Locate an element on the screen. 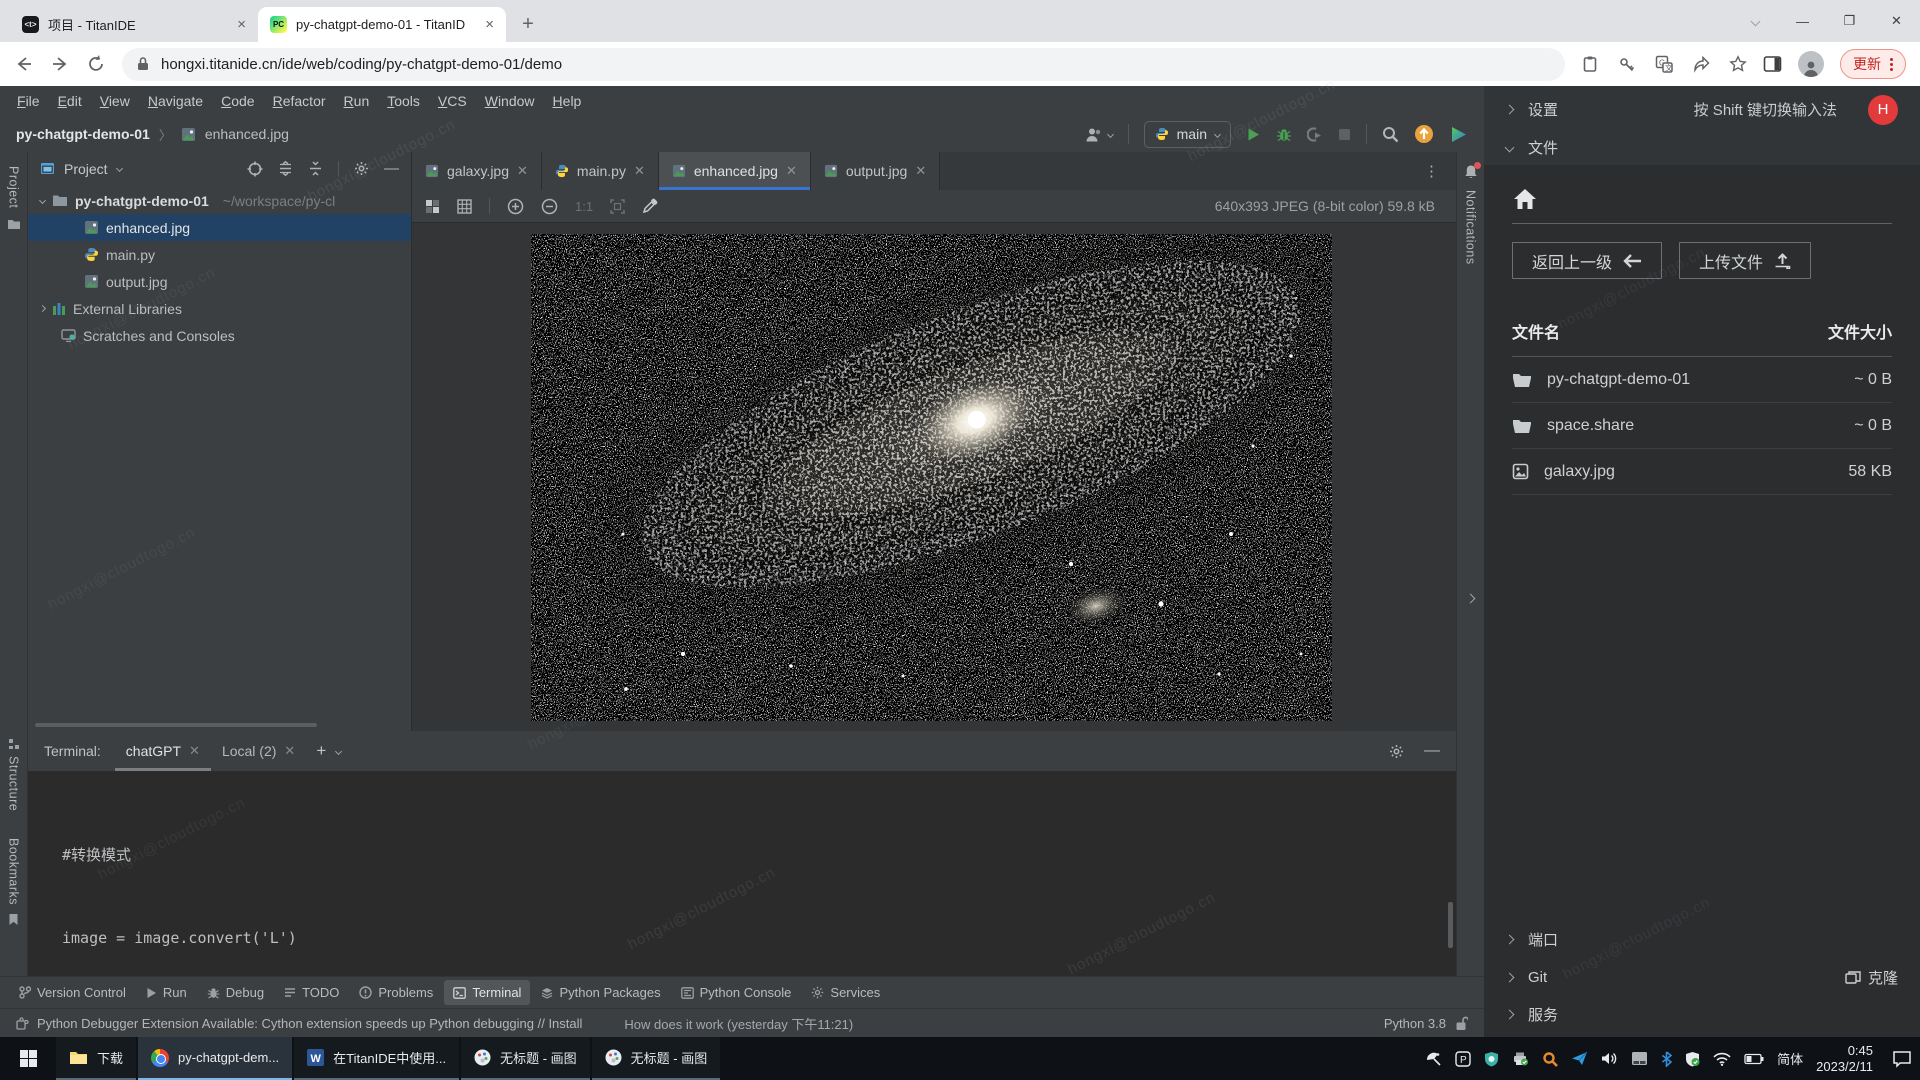  toolwindow-python-console: Python Console is located at coordinates (736, 992).